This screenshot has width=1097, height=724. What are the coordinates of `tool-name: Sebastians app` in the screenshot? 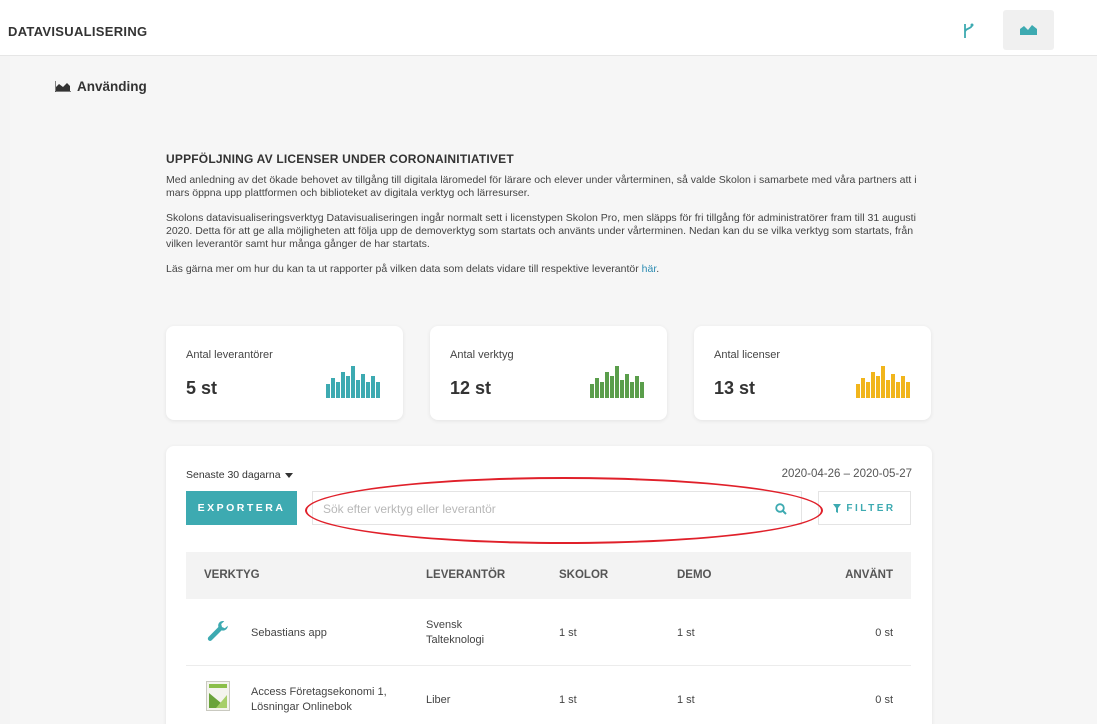 It's located at (289, 633).